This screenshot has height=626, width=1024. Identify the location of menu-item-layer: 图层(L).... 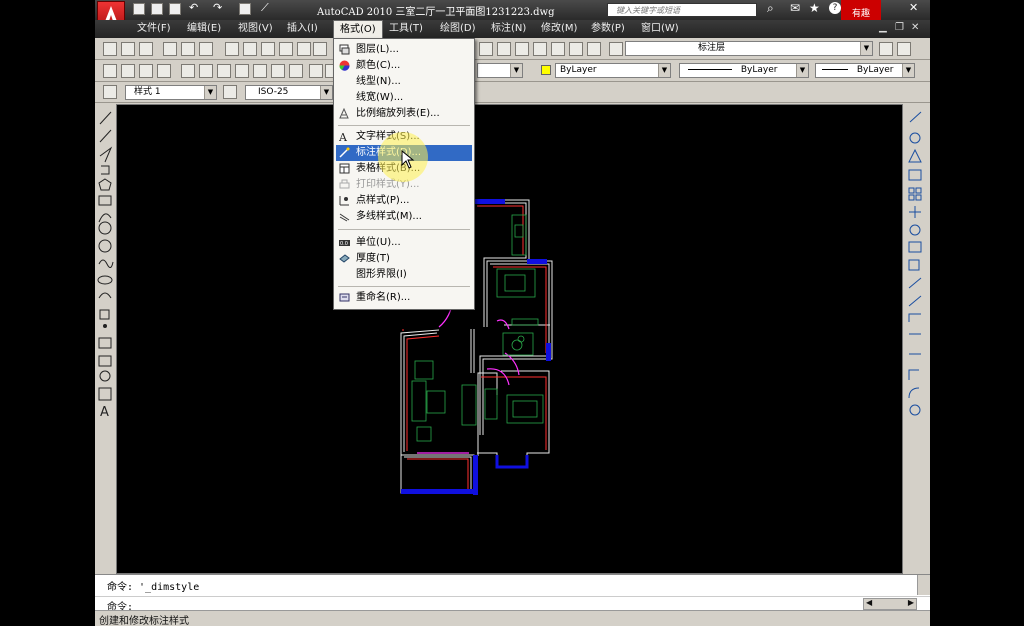
(404, 50).